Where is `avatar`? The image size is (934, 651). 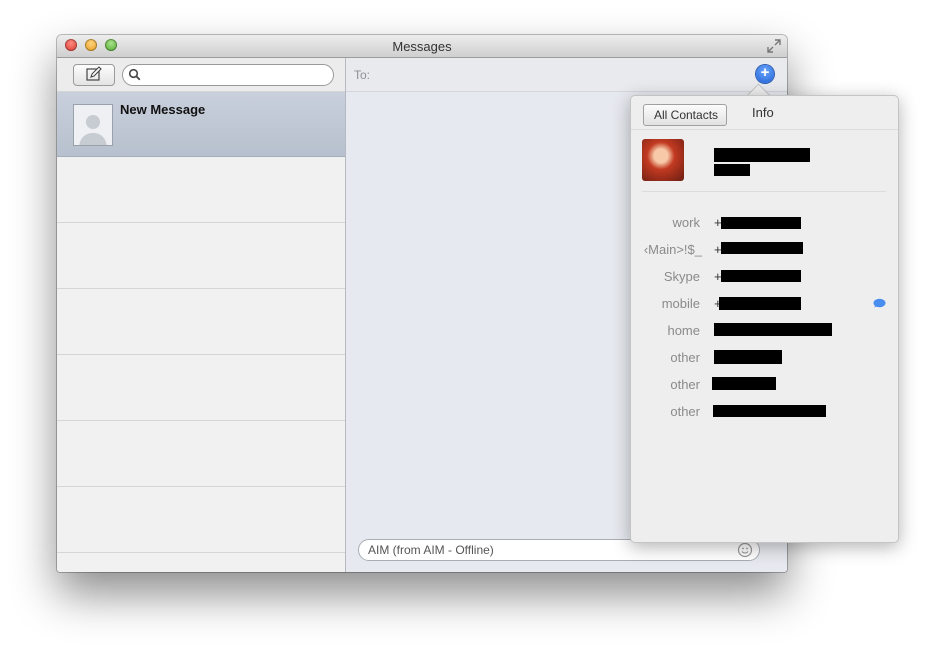 avatar is located at coordinates (93, 125).